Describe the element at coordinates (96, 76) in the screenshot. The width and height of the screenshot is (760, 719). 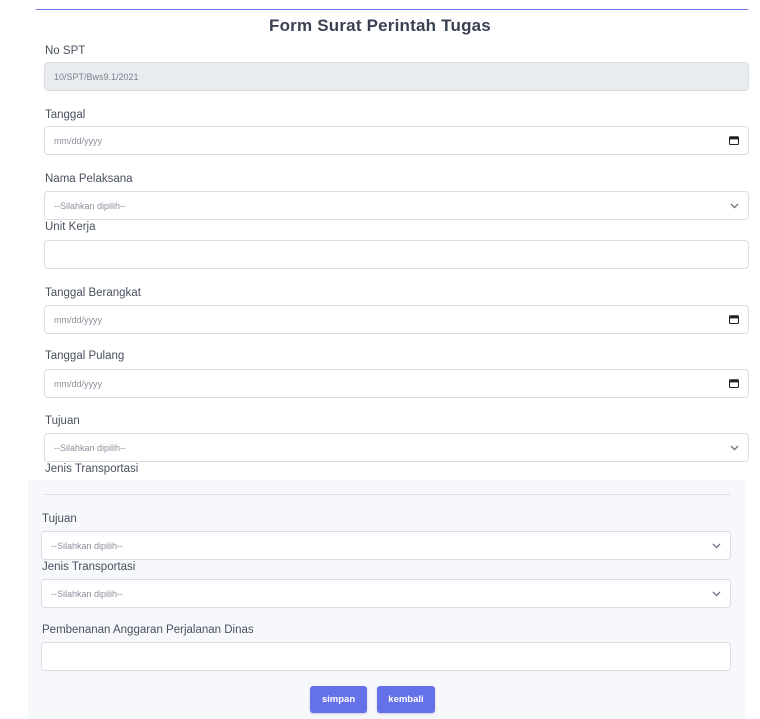
I see `no-spt-value: 10/SPT/Bws9.1/2021` at that location.